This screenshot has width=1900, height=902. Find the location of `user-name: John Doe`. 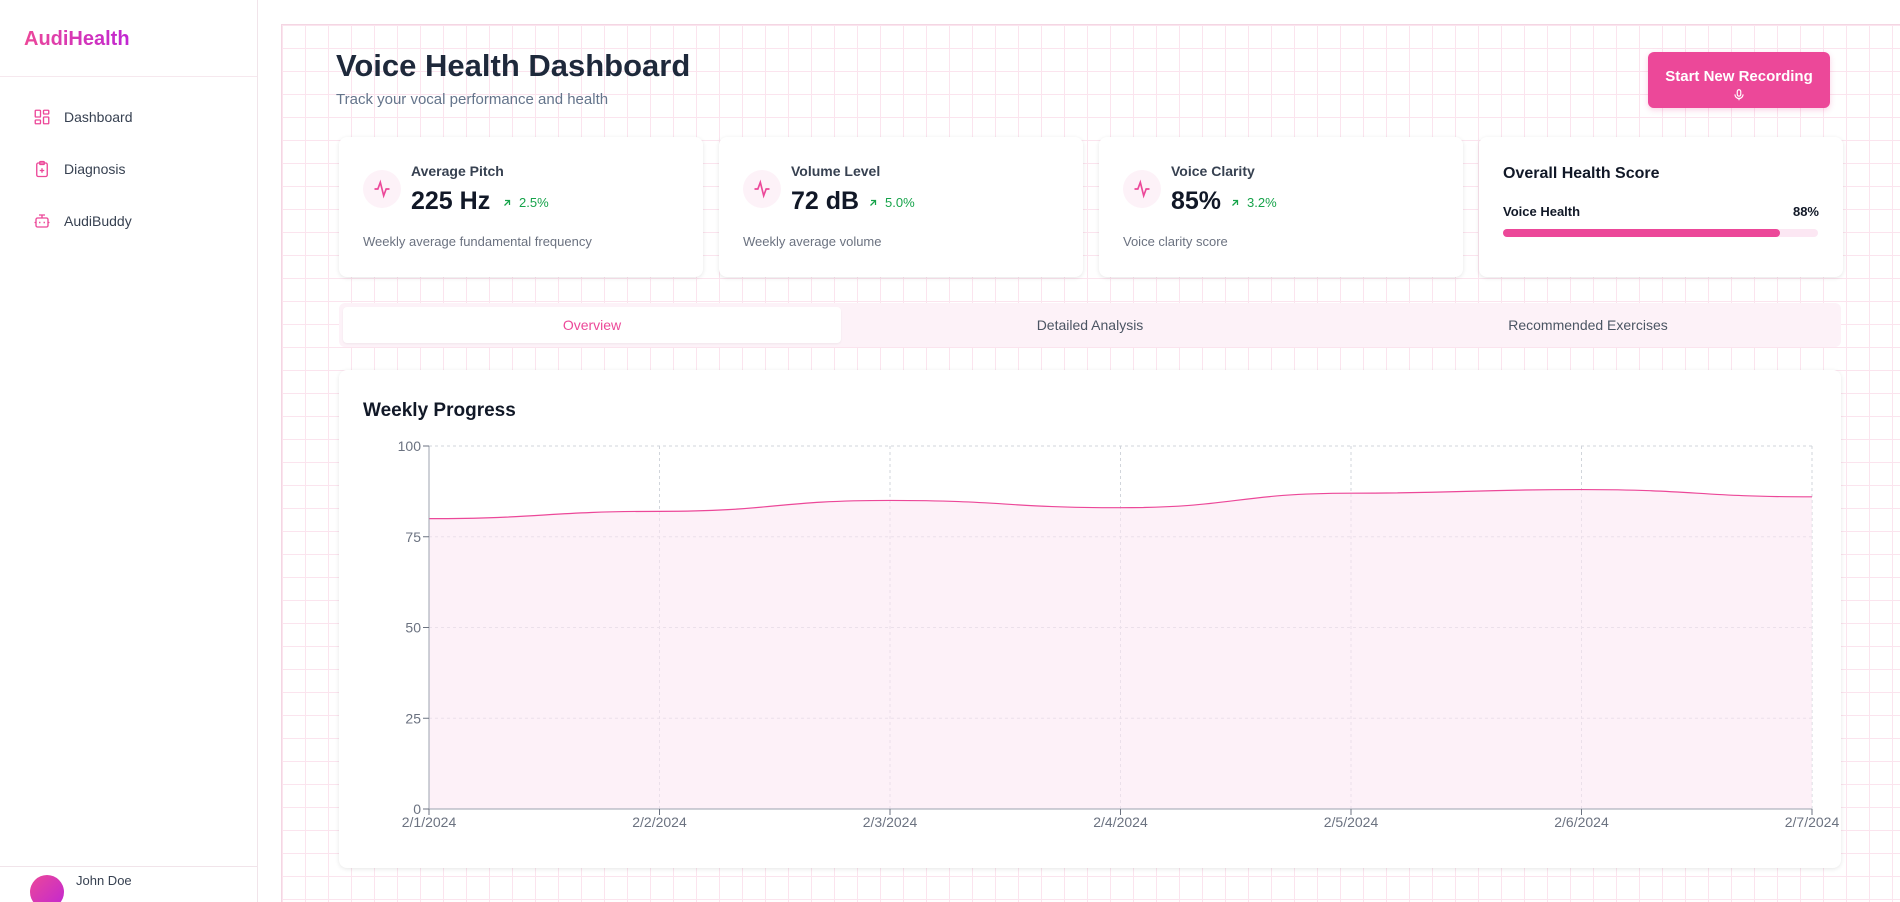

user-name: John Doe is located at coordinates (104, 880).